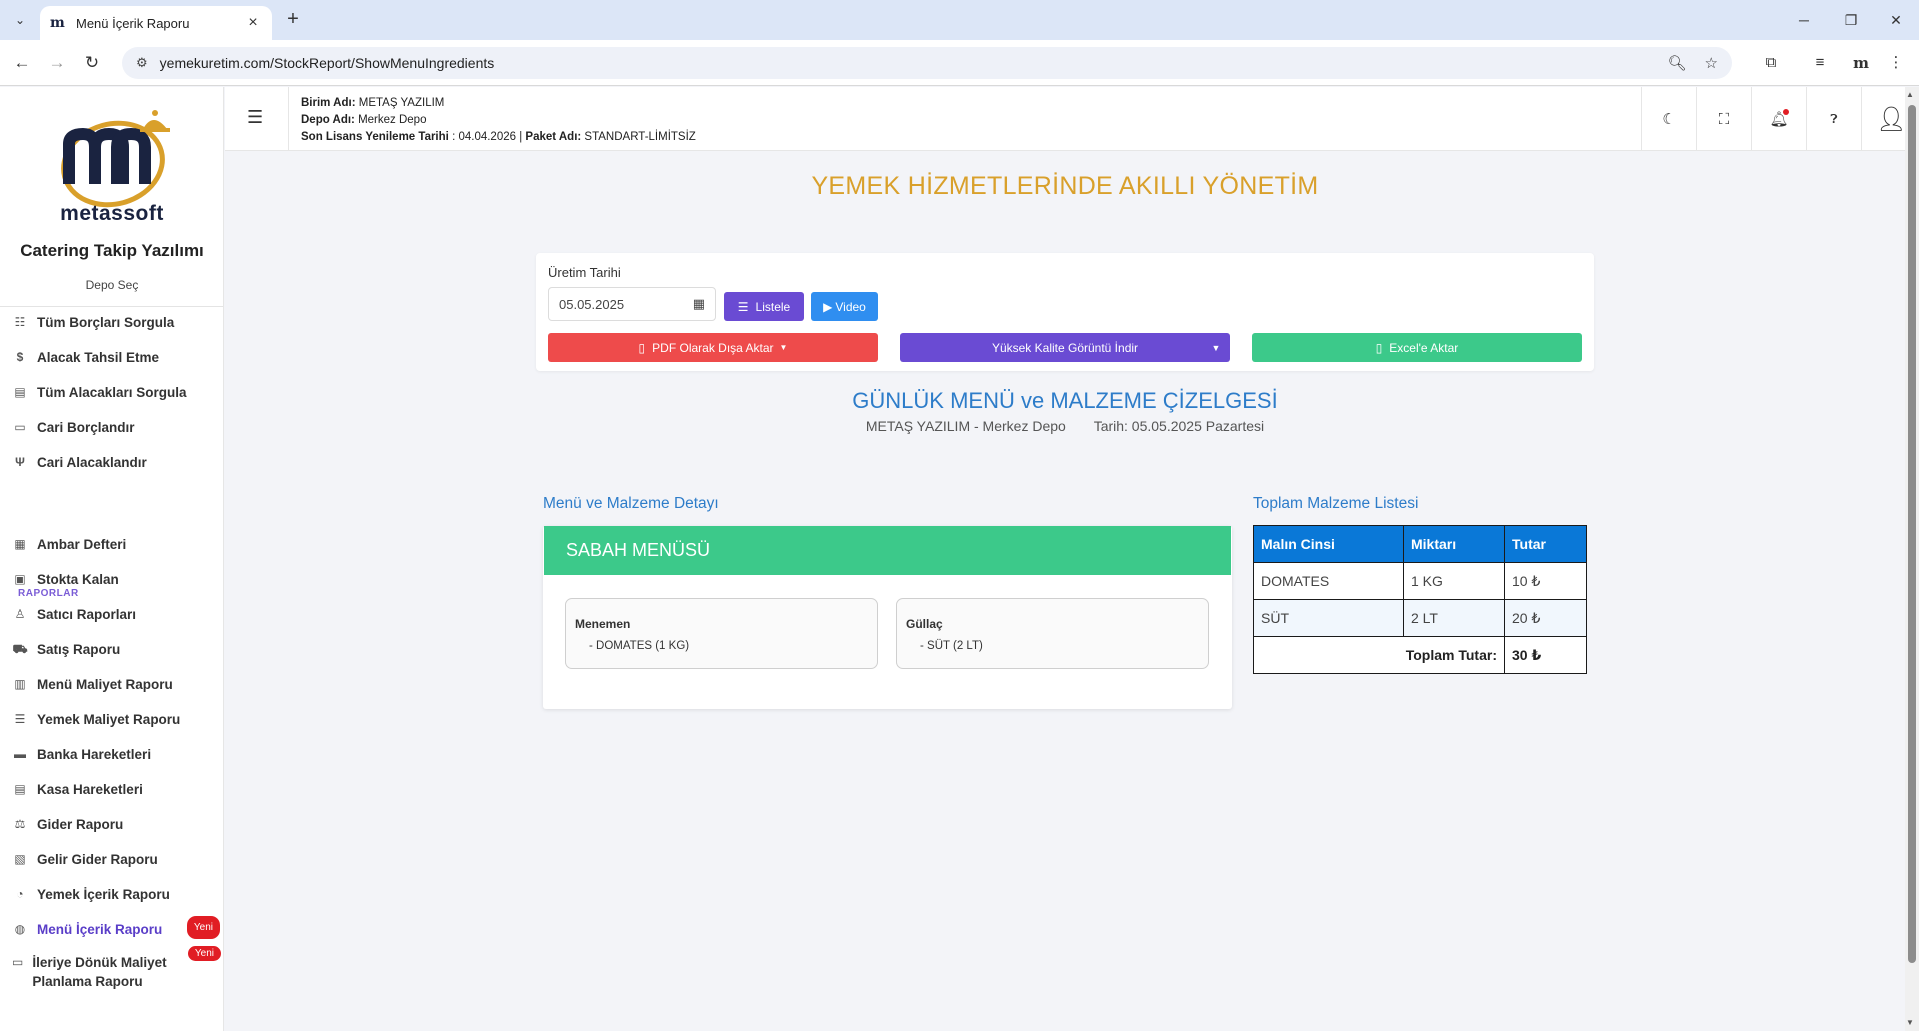 This screenshot has width=1919, height=1031. I want to click on schedule-company: METAŞ YAZILIM - Merkez Depo, so click(965, 426).